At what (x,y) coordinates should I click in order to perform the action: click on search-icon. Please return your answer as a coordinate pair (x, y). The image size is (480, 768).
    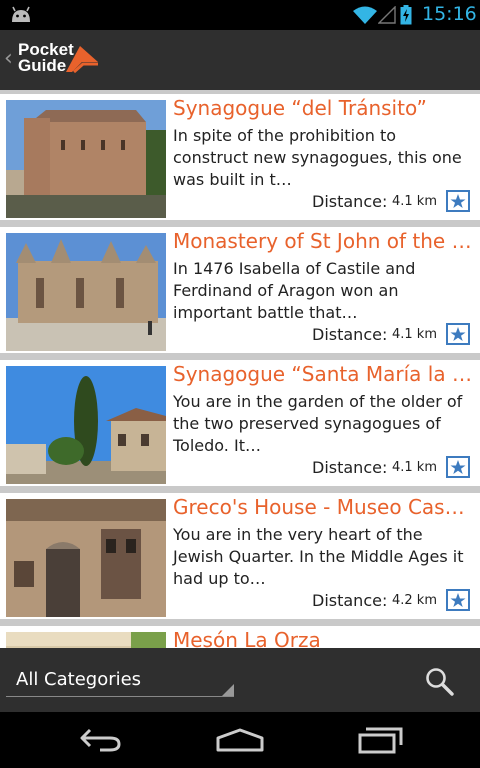
    Looking at the image, I should click on (439, 681).